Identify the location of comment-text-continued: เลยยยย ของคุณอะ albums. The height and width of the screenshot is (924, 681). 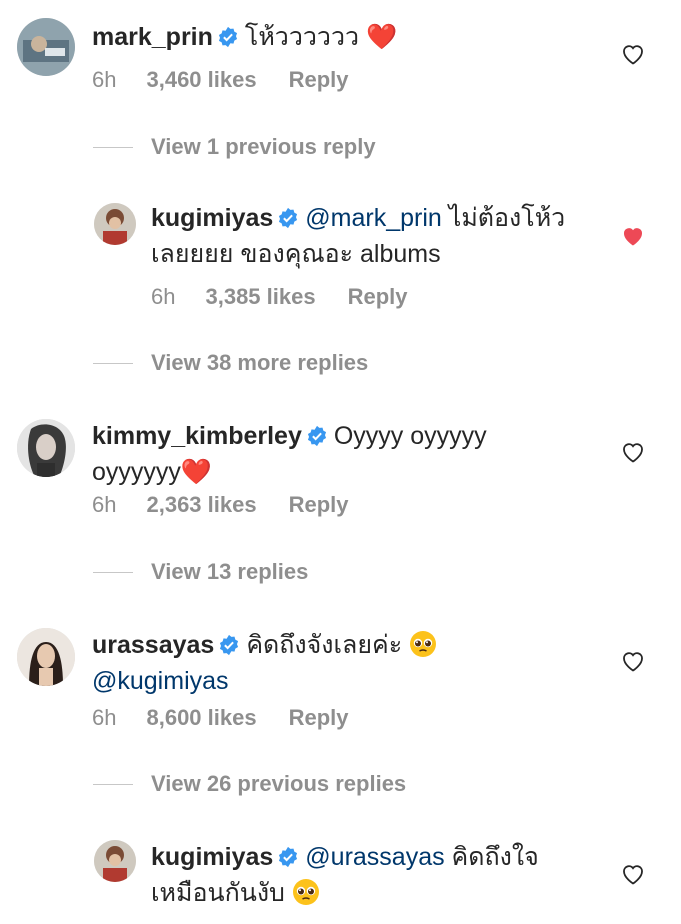
(296, 254).